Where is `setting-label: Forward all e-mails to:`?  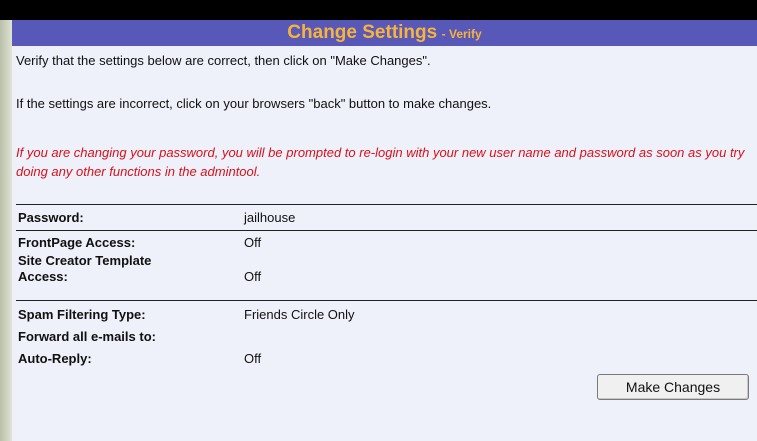 setting-label: Forward all e-mails to: is located at coordinates (87, 336).